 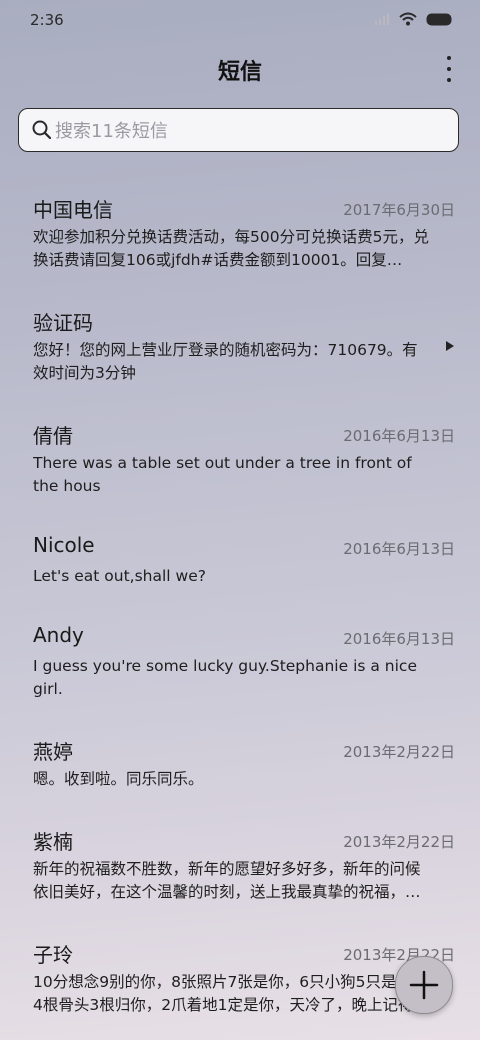 I want to click on status-icons, so click(x=414, y=19).